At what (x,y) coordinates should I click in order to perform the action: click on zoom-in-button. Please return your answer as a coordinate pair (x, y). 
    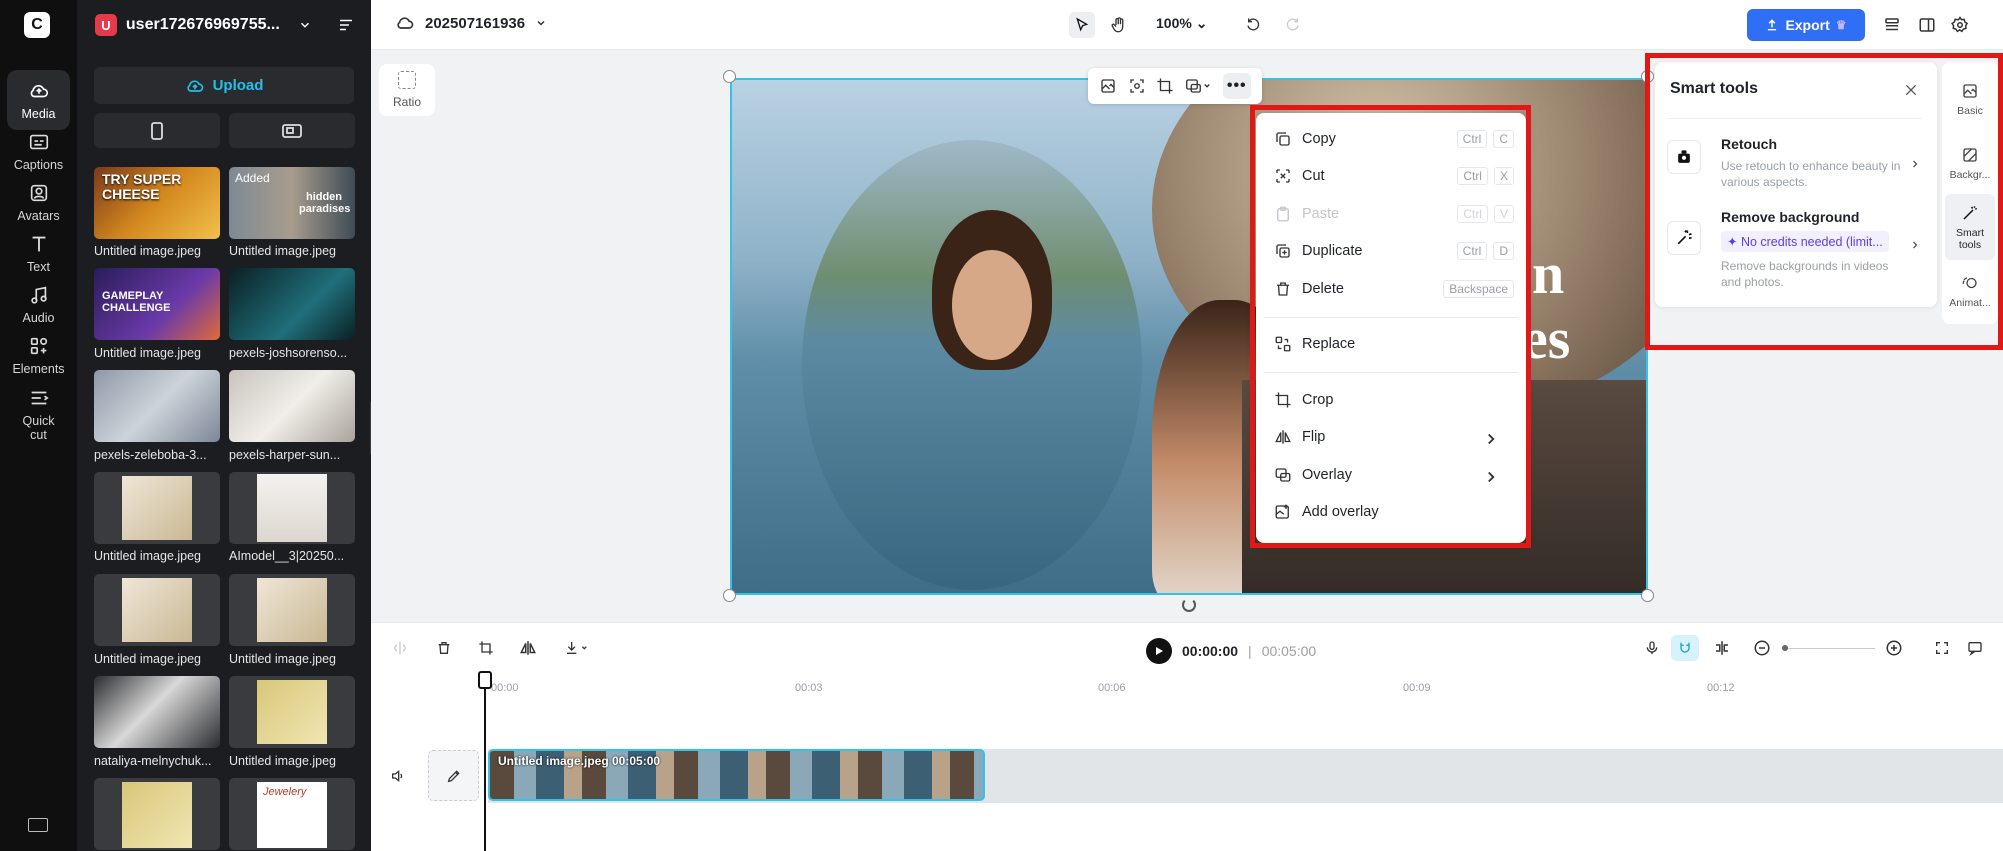
    Looking at the image, I should click on (1894, 648).